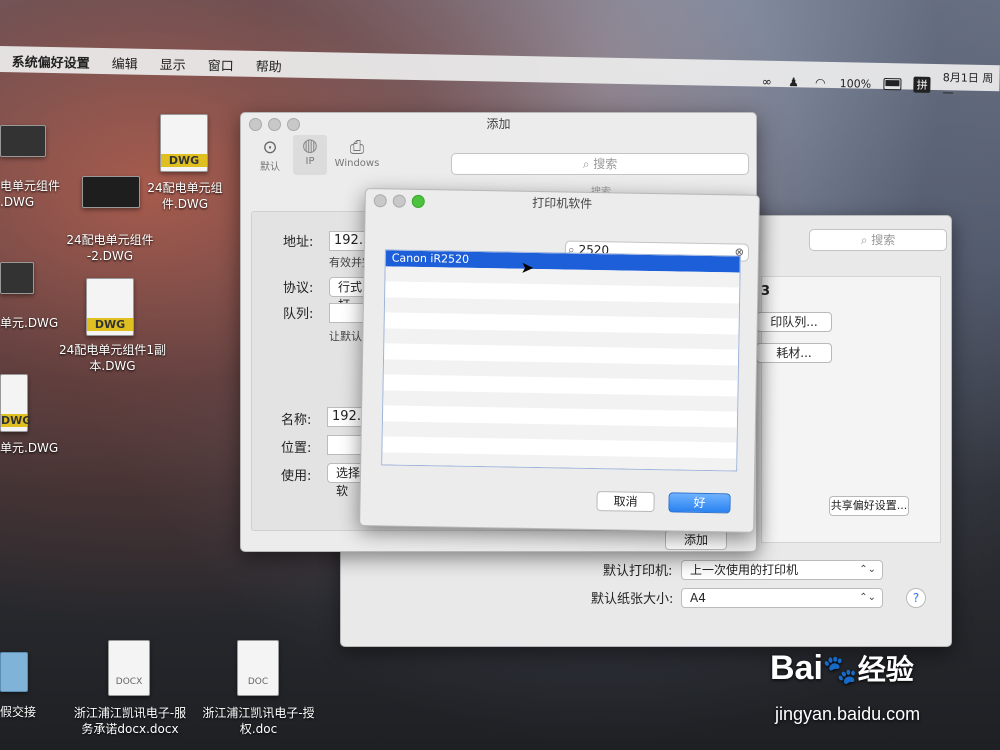 This screenshot has height=750, width=1000. What do you see at coordinates (125, 62) in the screenshot?
I see `menu-edit: 编辑` at bounding box center [125, 62].